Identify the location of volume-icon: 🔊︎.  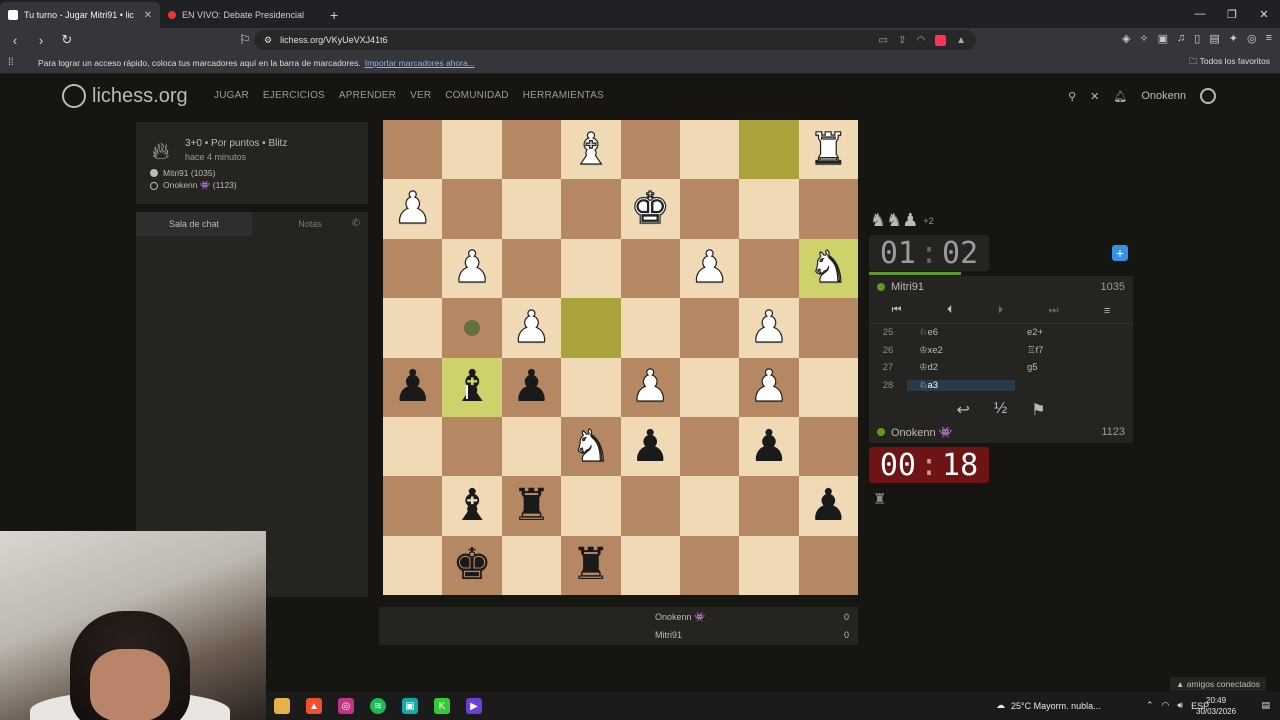
(1180, 705).